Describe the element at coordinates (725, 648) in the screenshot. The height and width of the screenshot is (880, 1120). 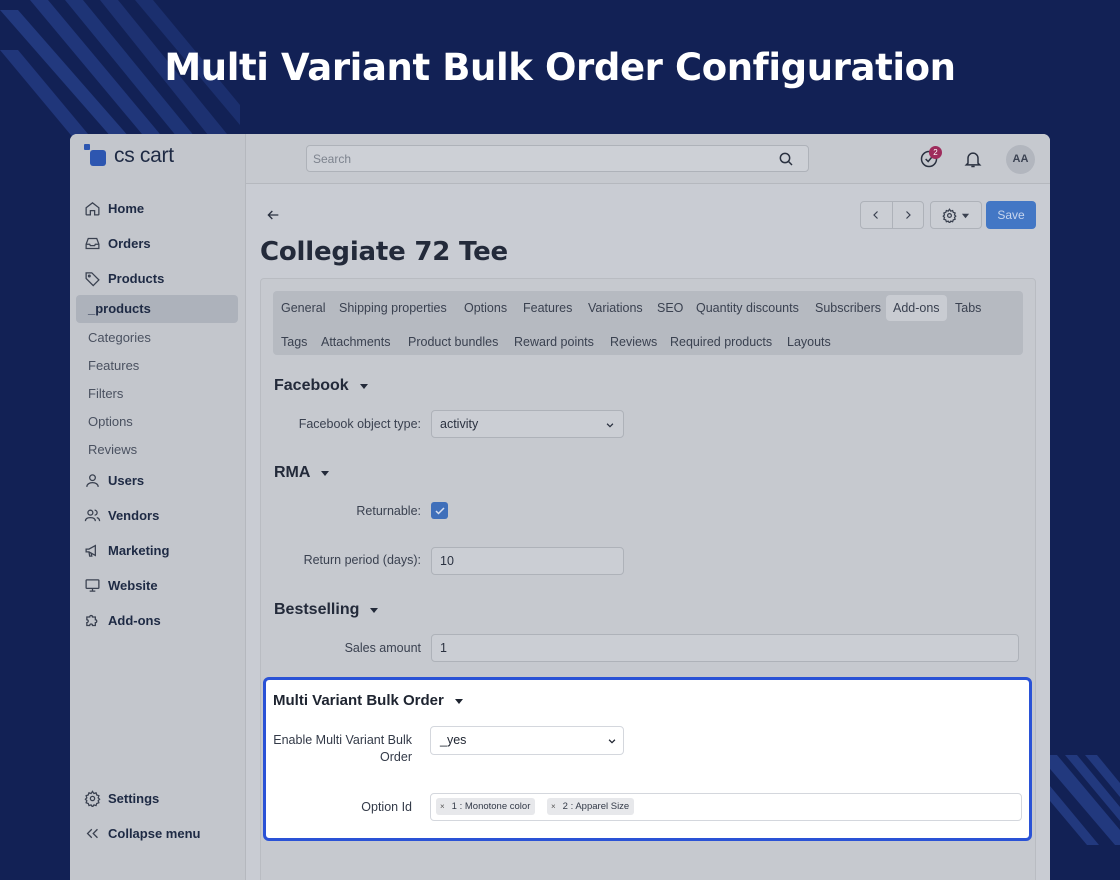
I see `sales-amount-input: 1` at that location.